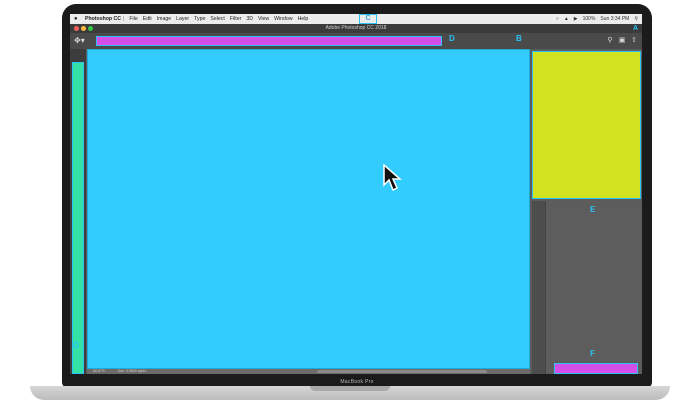 The width and height of the screenshot is (700, 400). I want to click on panel-f-highlight, so click(596, 368).